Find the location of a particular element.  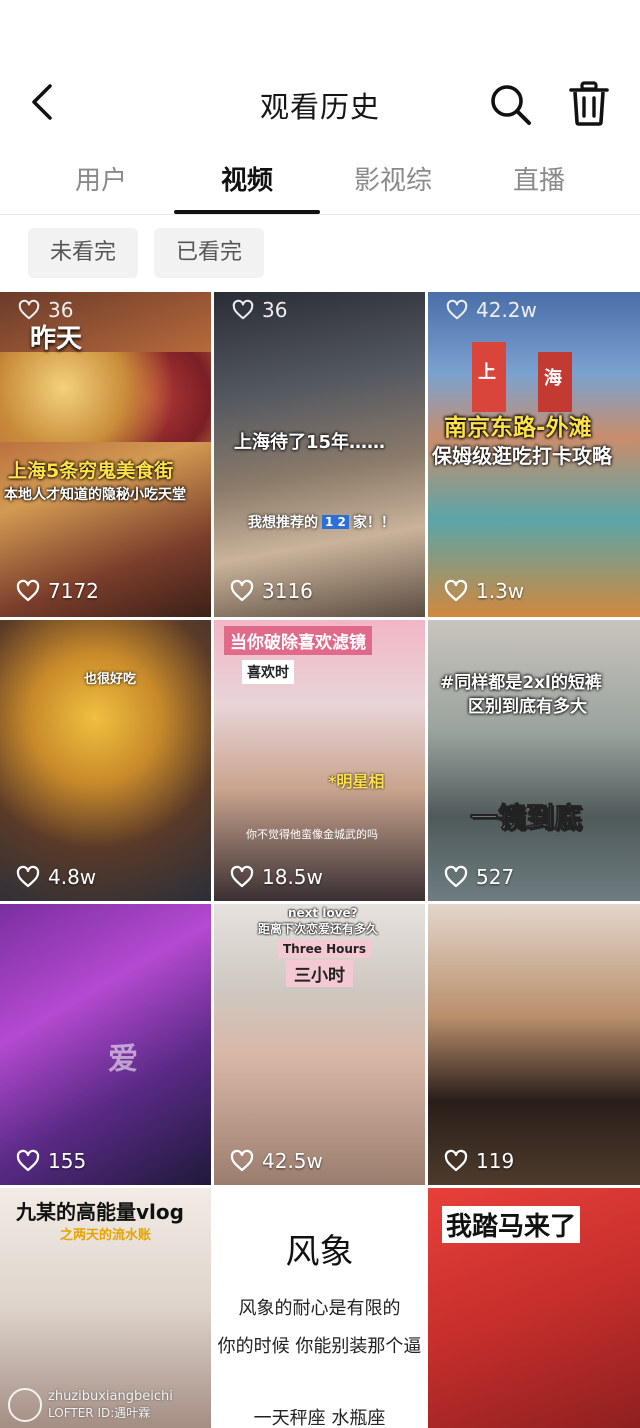

tab-live: 直播 is located at coordinates (539, 178).